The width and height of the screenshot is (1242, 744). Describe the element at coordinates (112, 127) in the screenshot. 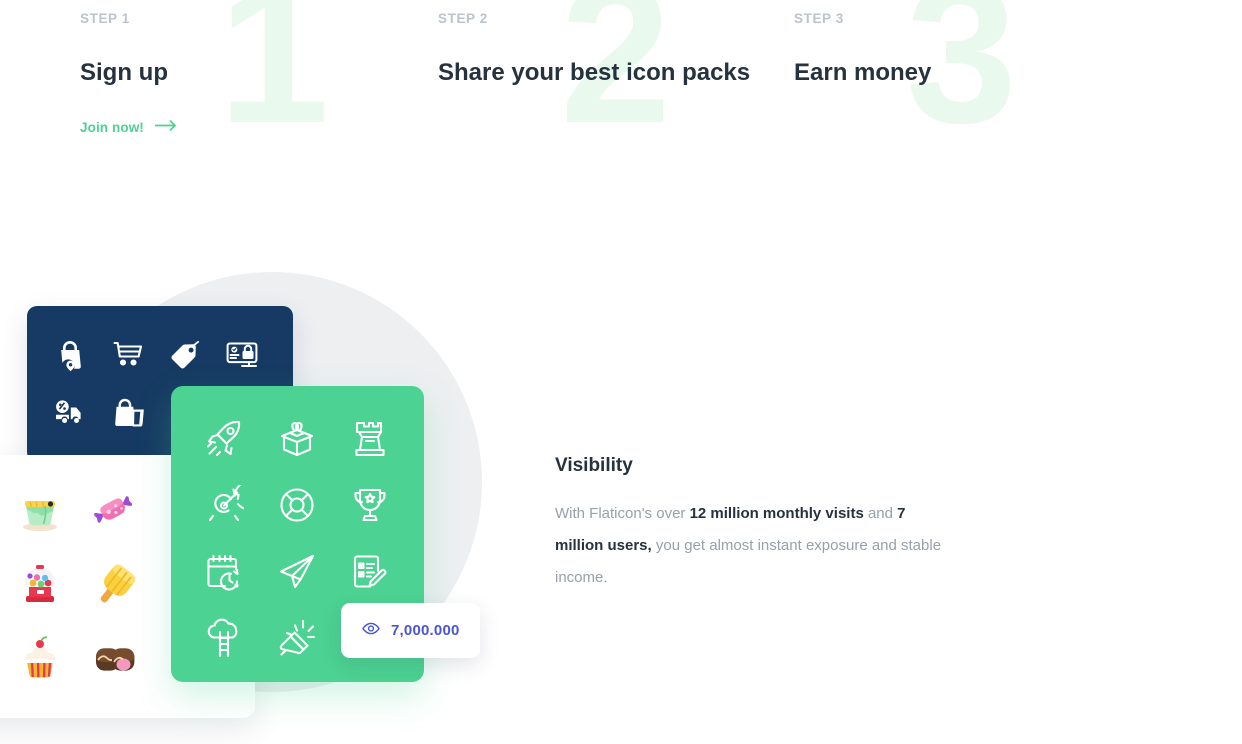

I see `join-now-label: Join now!` at that location.